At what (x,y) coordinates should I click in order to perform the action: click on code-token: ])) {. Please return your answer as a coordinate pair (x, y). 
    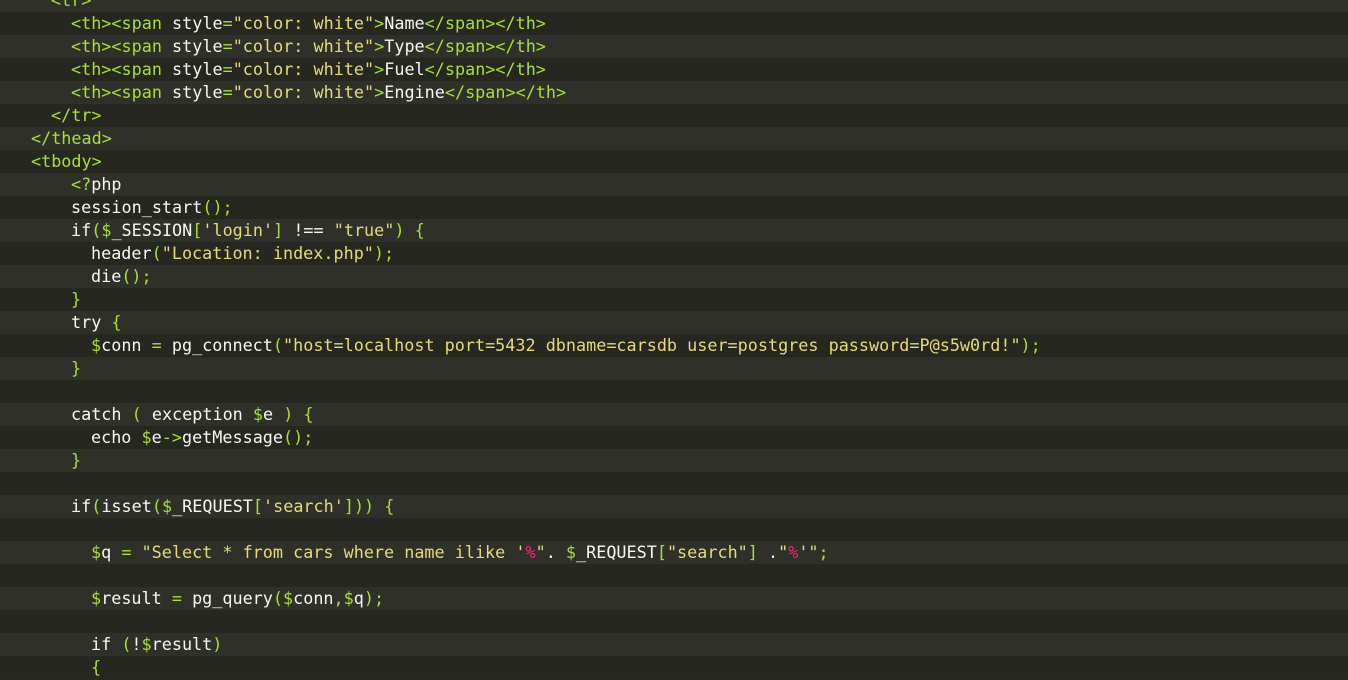
    Looking at the image, I should click on (369, 506).